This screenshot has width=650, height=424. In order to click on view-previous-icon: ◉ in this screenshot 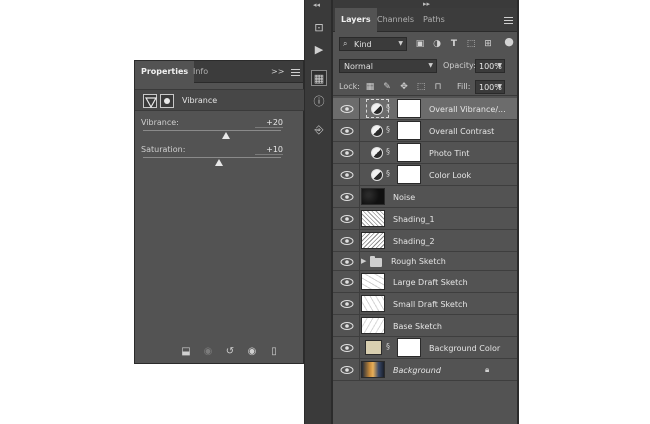, I will do `click(208, 352)`.